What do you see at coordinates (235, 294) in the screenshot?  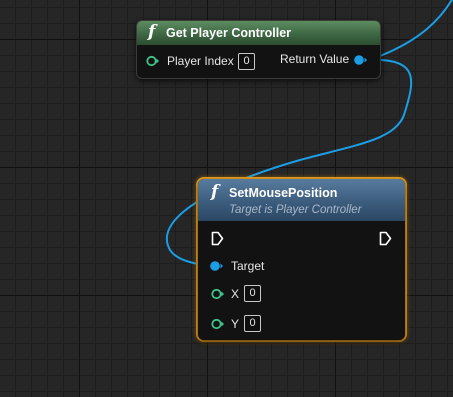 I see `x-label: X` at bounding box center [235, 294].